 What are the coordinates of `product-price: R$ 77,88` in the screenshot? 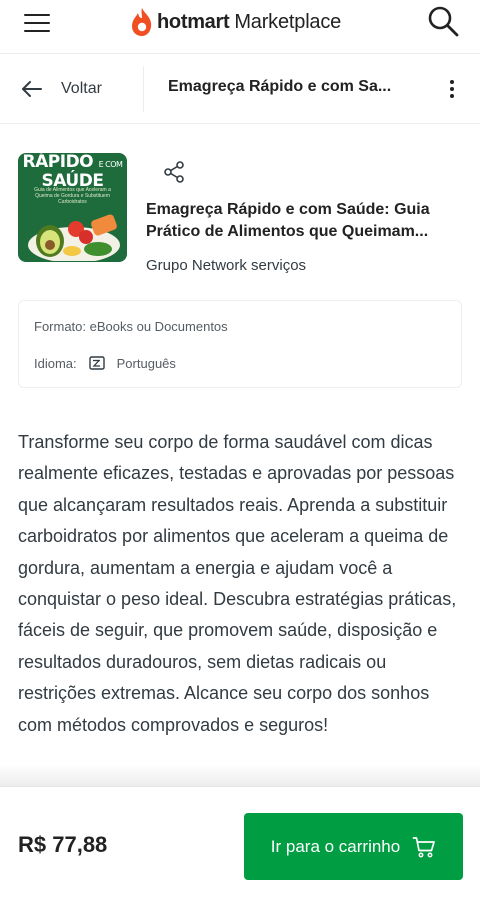 It's located at (63, 844).